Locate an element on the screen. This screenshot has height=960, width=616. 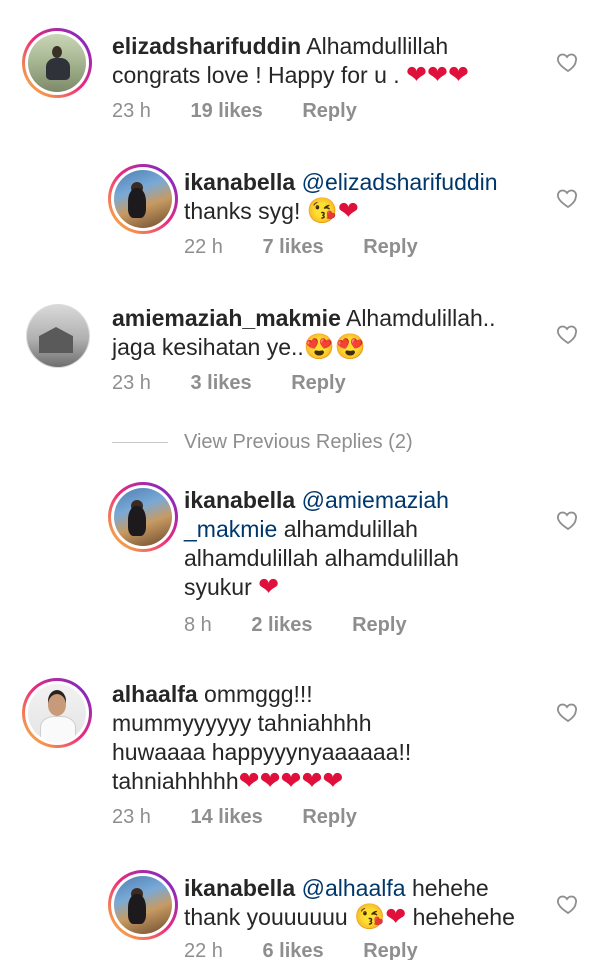
mention-link: @elizadsharifuddin is located at coordinates (400, 182).